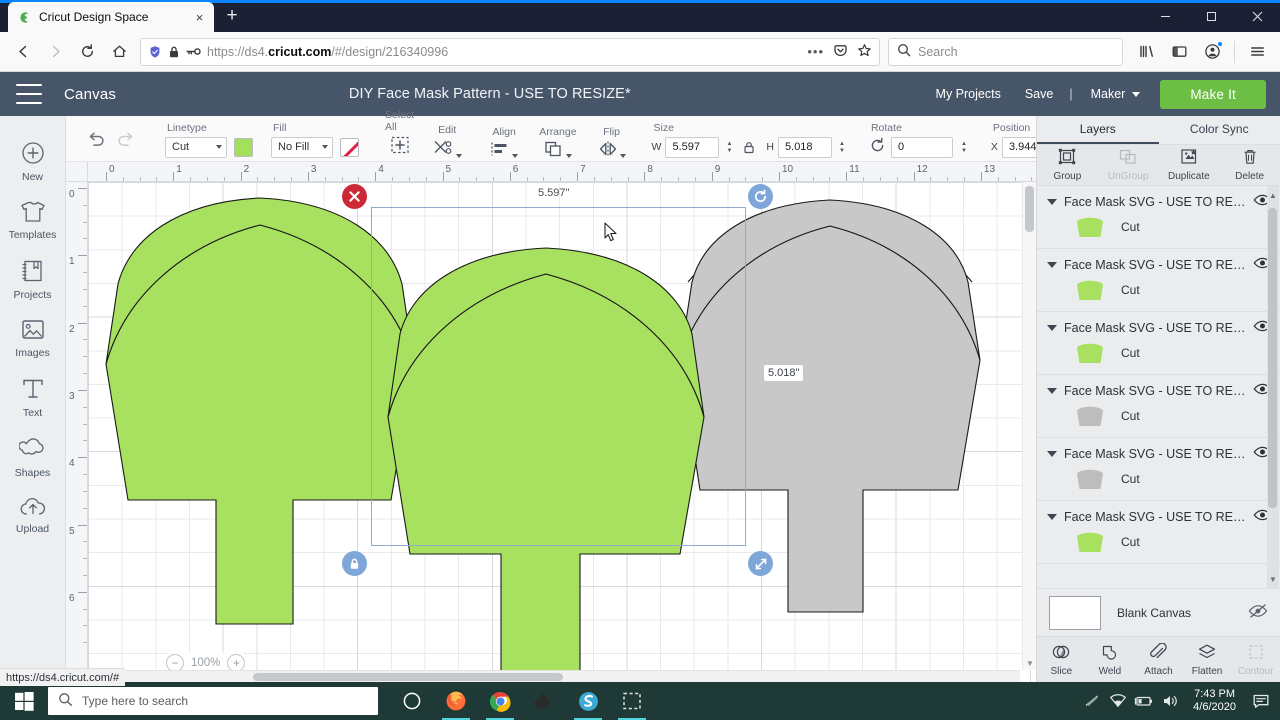  Describe the element at coordinates (1207, 660) in the screenshot. I see `flatten-button: Flatten` at that location.